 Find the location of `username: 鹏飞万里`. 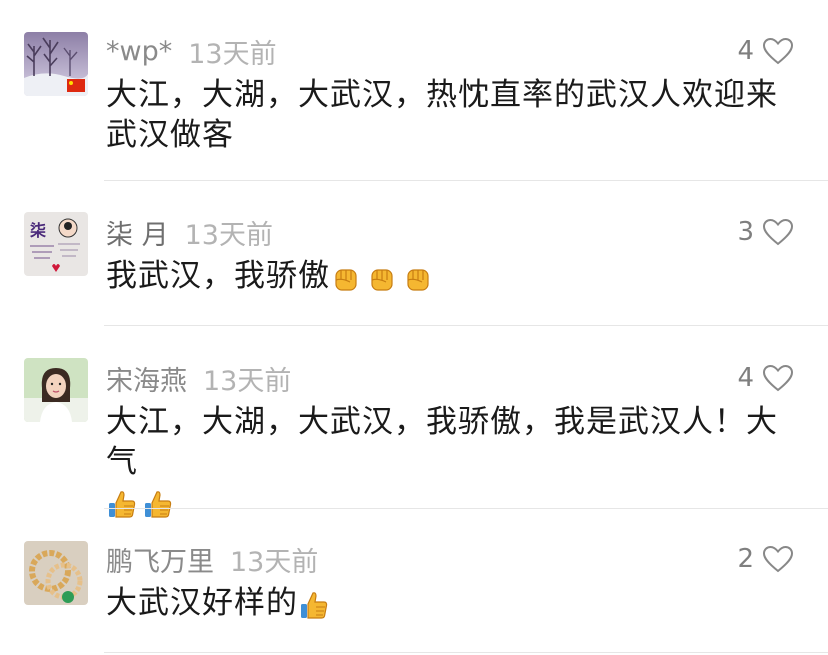

username: 鹏飞万里 is located at coordinates (160, 559).